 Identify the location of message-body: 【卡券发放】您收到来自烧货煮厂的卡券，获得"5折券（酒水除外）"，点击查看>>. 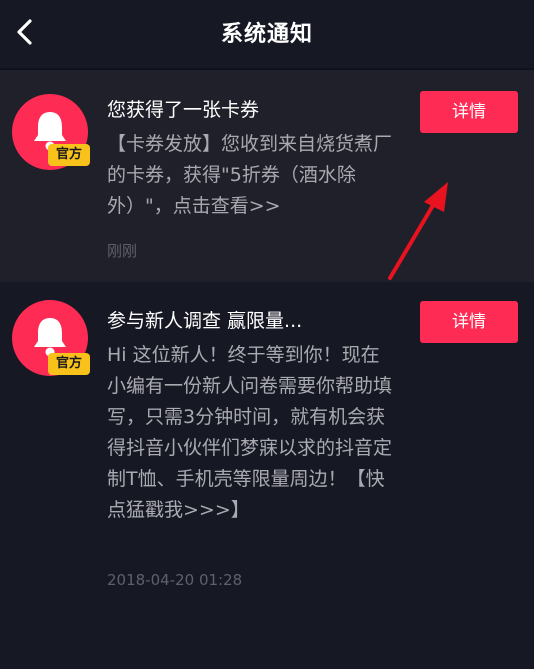
(250, 175).